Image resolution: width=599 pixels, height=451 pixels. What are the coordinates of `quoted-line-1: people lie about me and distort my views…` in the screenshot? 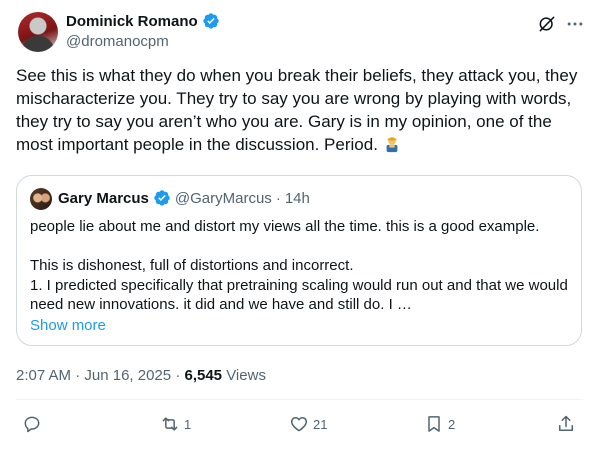 It's located at (285, 226).